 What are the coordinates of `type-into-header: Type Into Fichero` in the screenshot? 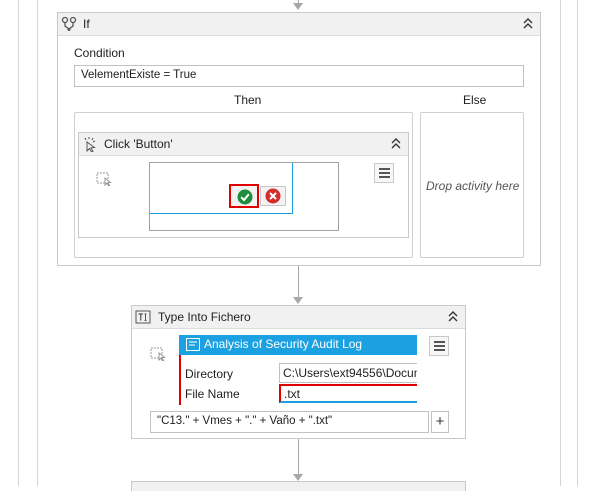 It's located at (298, 317).